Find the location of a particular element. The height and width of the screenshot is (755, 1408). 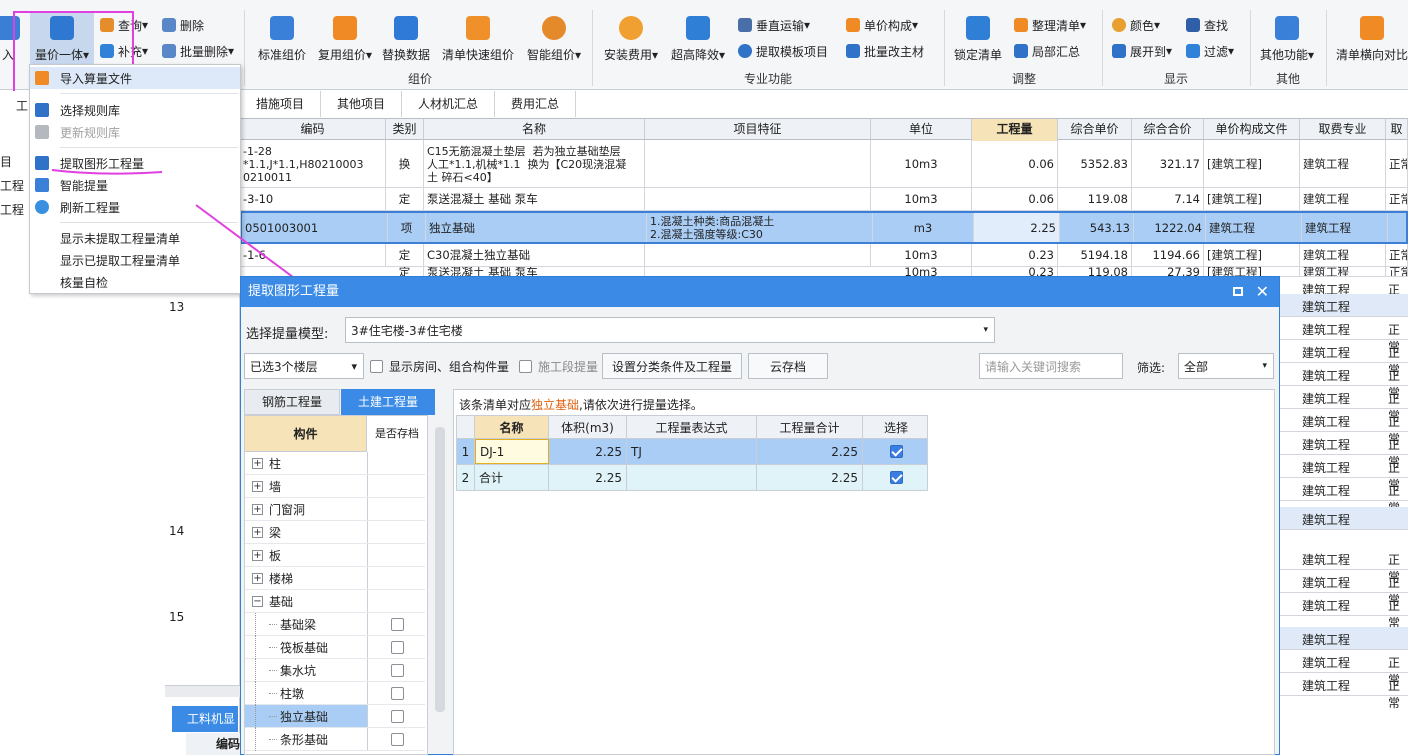

tree-node: + 板 is located at coordinates (335, 555).